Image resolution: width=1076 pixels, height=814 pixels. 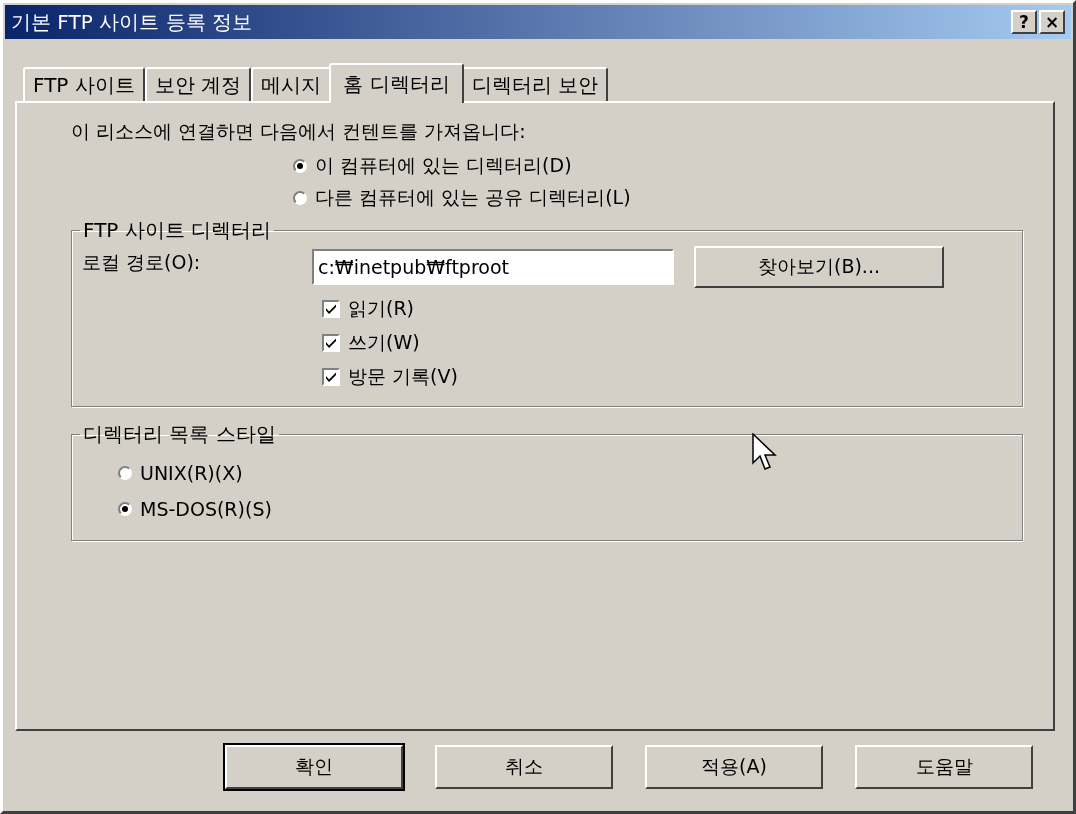 What do you see at coordinates (291, 84) in the screenshot?
I see `tab: 메시지` at bounding box center [291, 84].